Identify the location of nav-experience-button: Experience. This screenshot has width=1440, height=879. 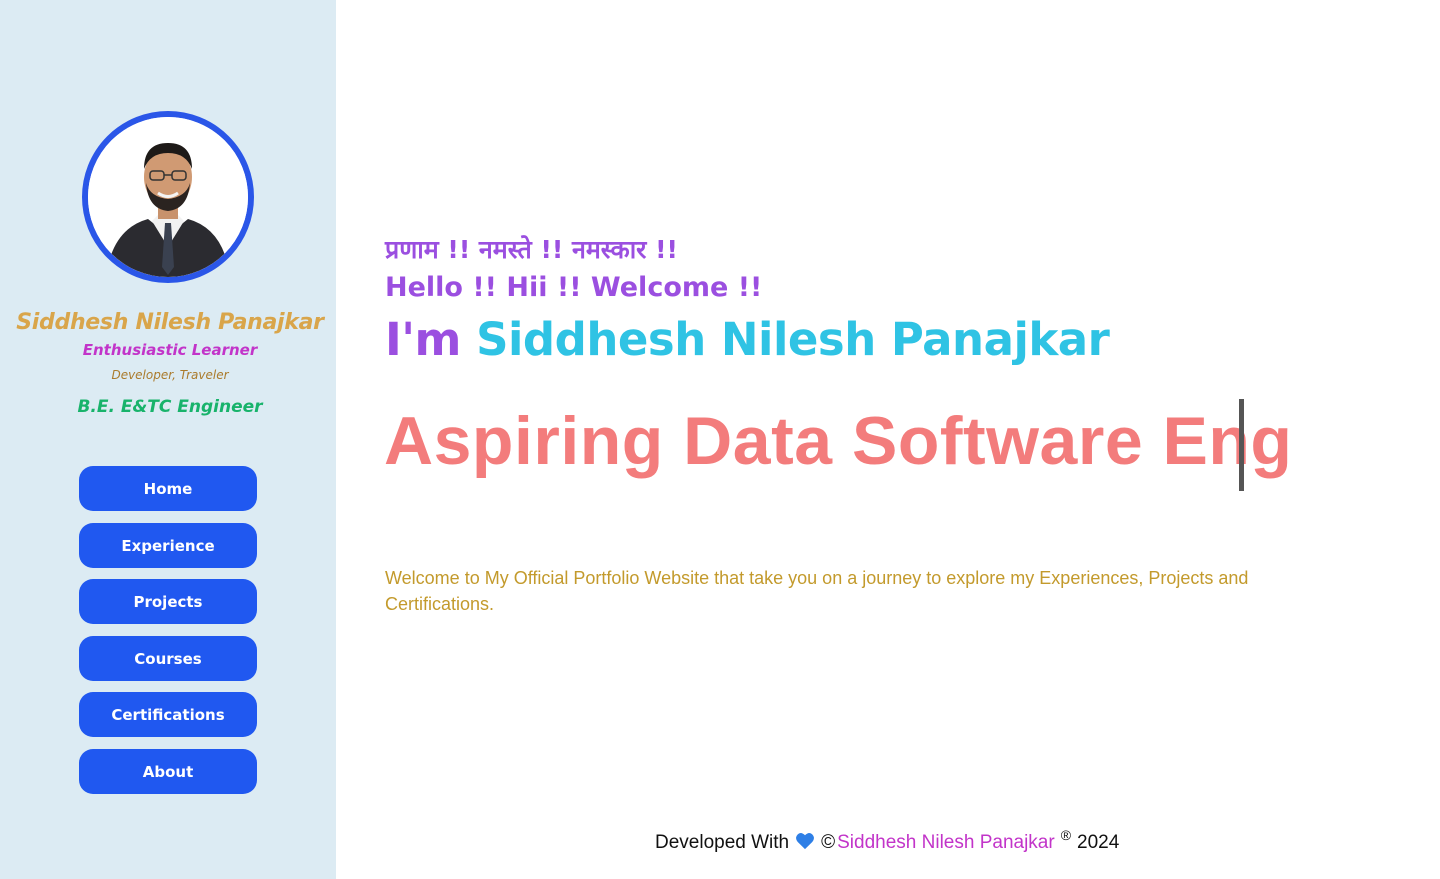
(168, 545).